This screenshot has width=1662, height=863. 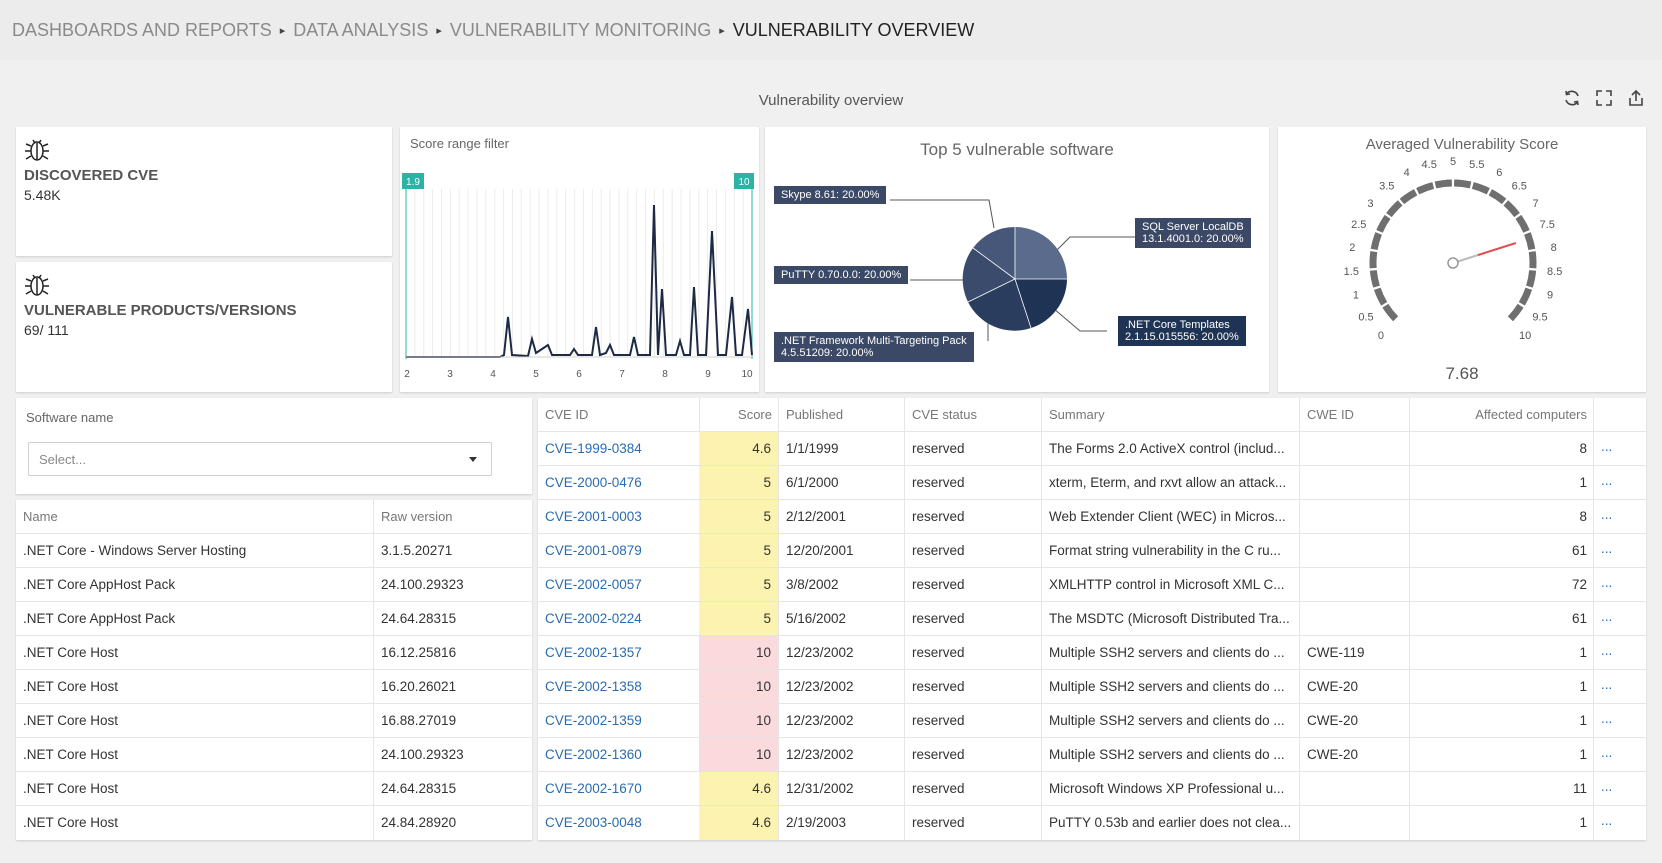 I want to click on column-header-name: Name, so click(x=195, y=516).